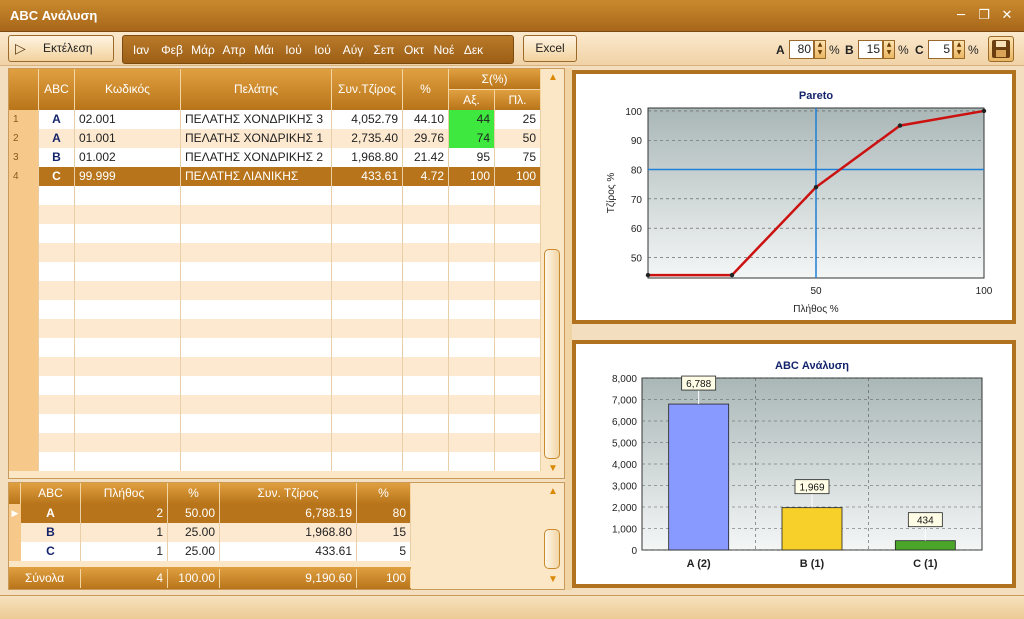 The image size is (1024, 619). What do you see at coordinates (426, 89) in the screenshot?
I see `column-header-pct: %` at bounding box center [426, 89].